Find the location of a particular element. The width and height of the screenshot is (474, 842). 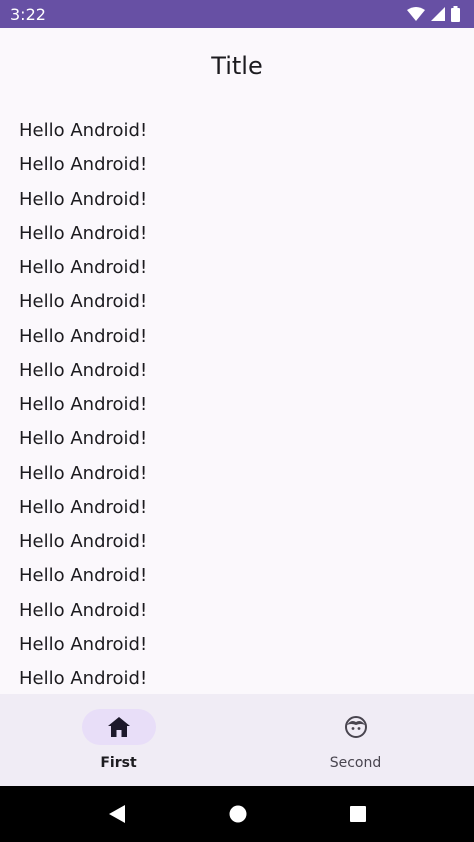

home-circle-icon is located at coordinates (238, 814).